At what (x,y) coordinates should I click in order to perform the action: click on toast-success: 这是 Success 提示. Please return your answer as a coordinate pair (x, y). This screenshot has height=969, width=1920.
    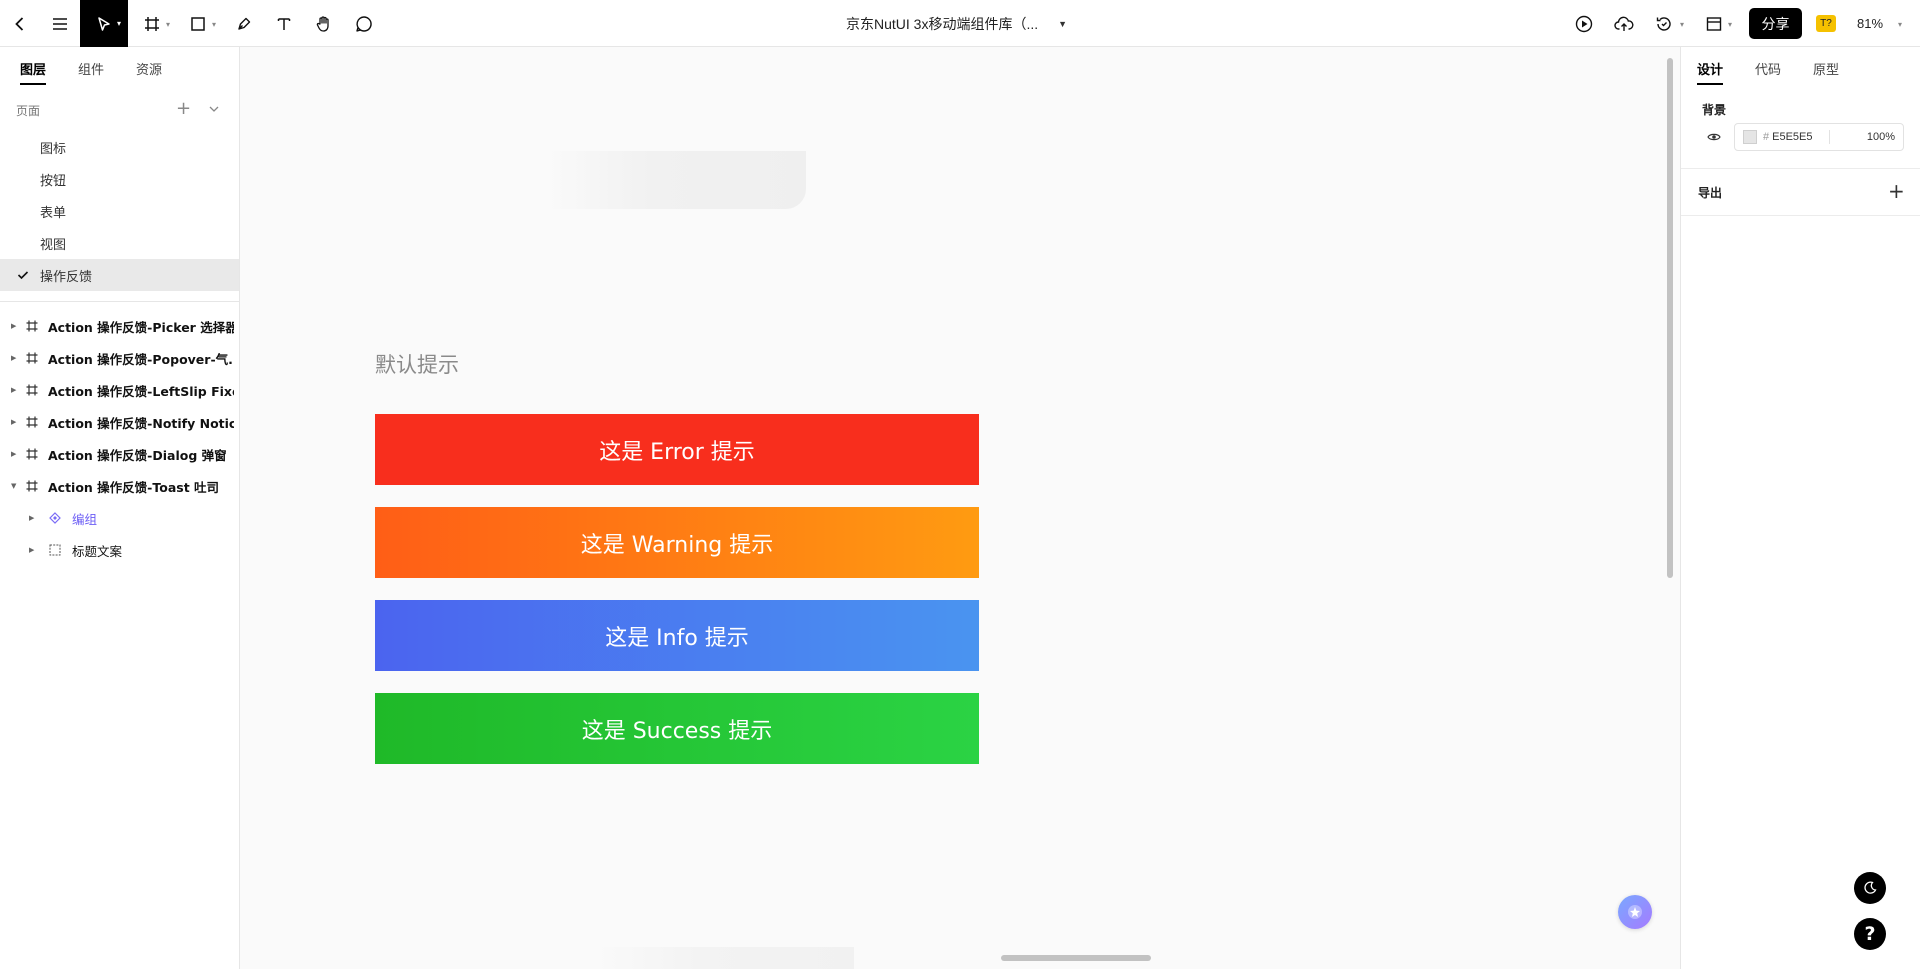
    Looking at the image, I should click on (677, 728).